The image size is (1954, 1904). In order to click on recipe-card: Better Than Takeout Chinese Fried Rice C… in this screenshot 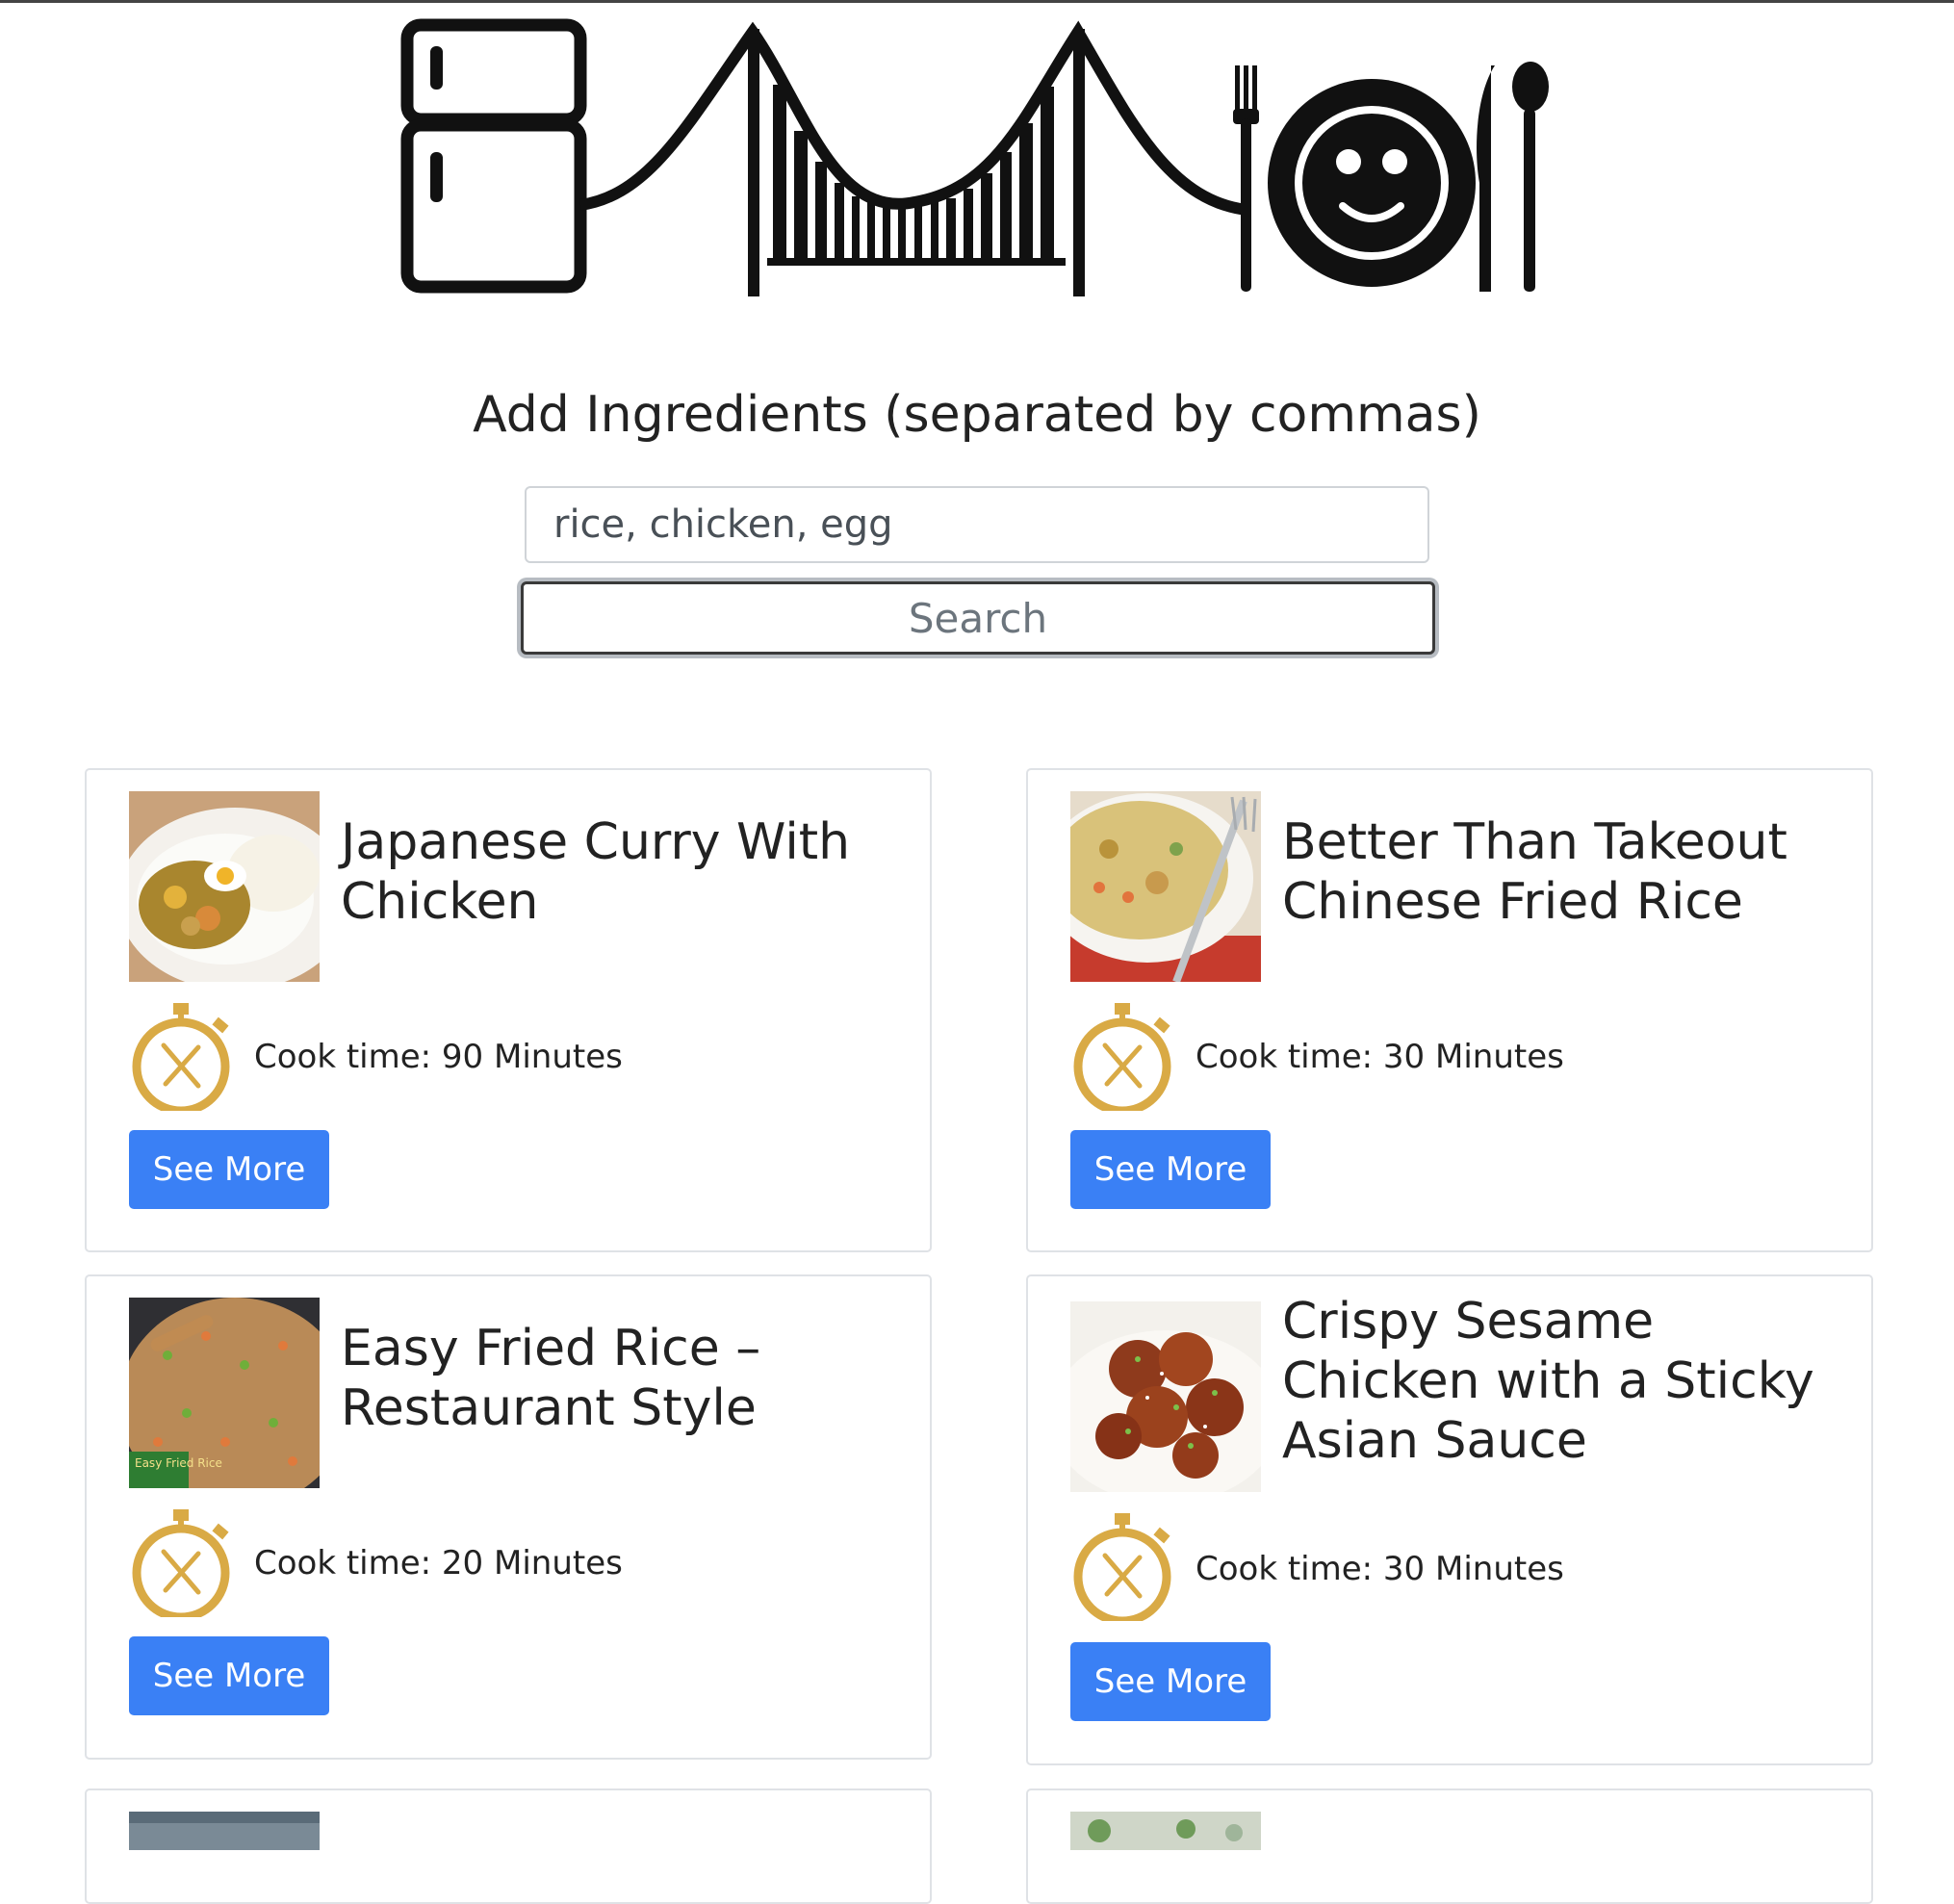, I will do `click(1449, 1010)`.